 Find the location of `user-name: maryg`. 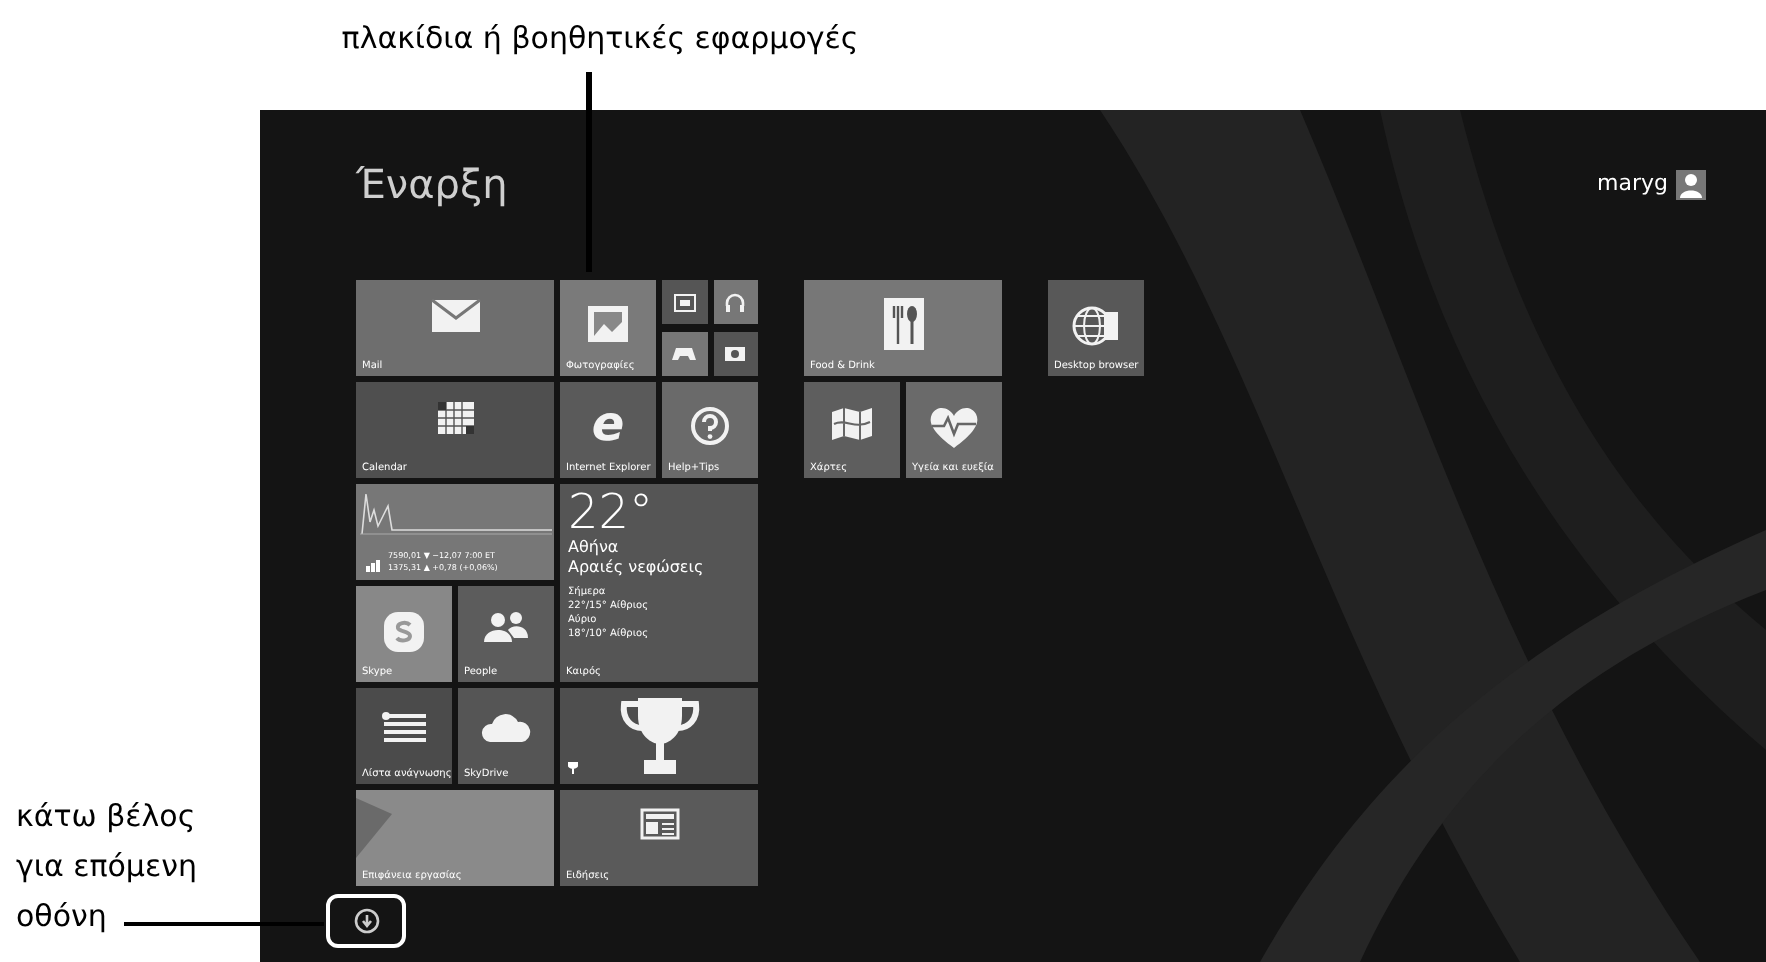

user-name: maryg is located at coordinates (1632, 184).